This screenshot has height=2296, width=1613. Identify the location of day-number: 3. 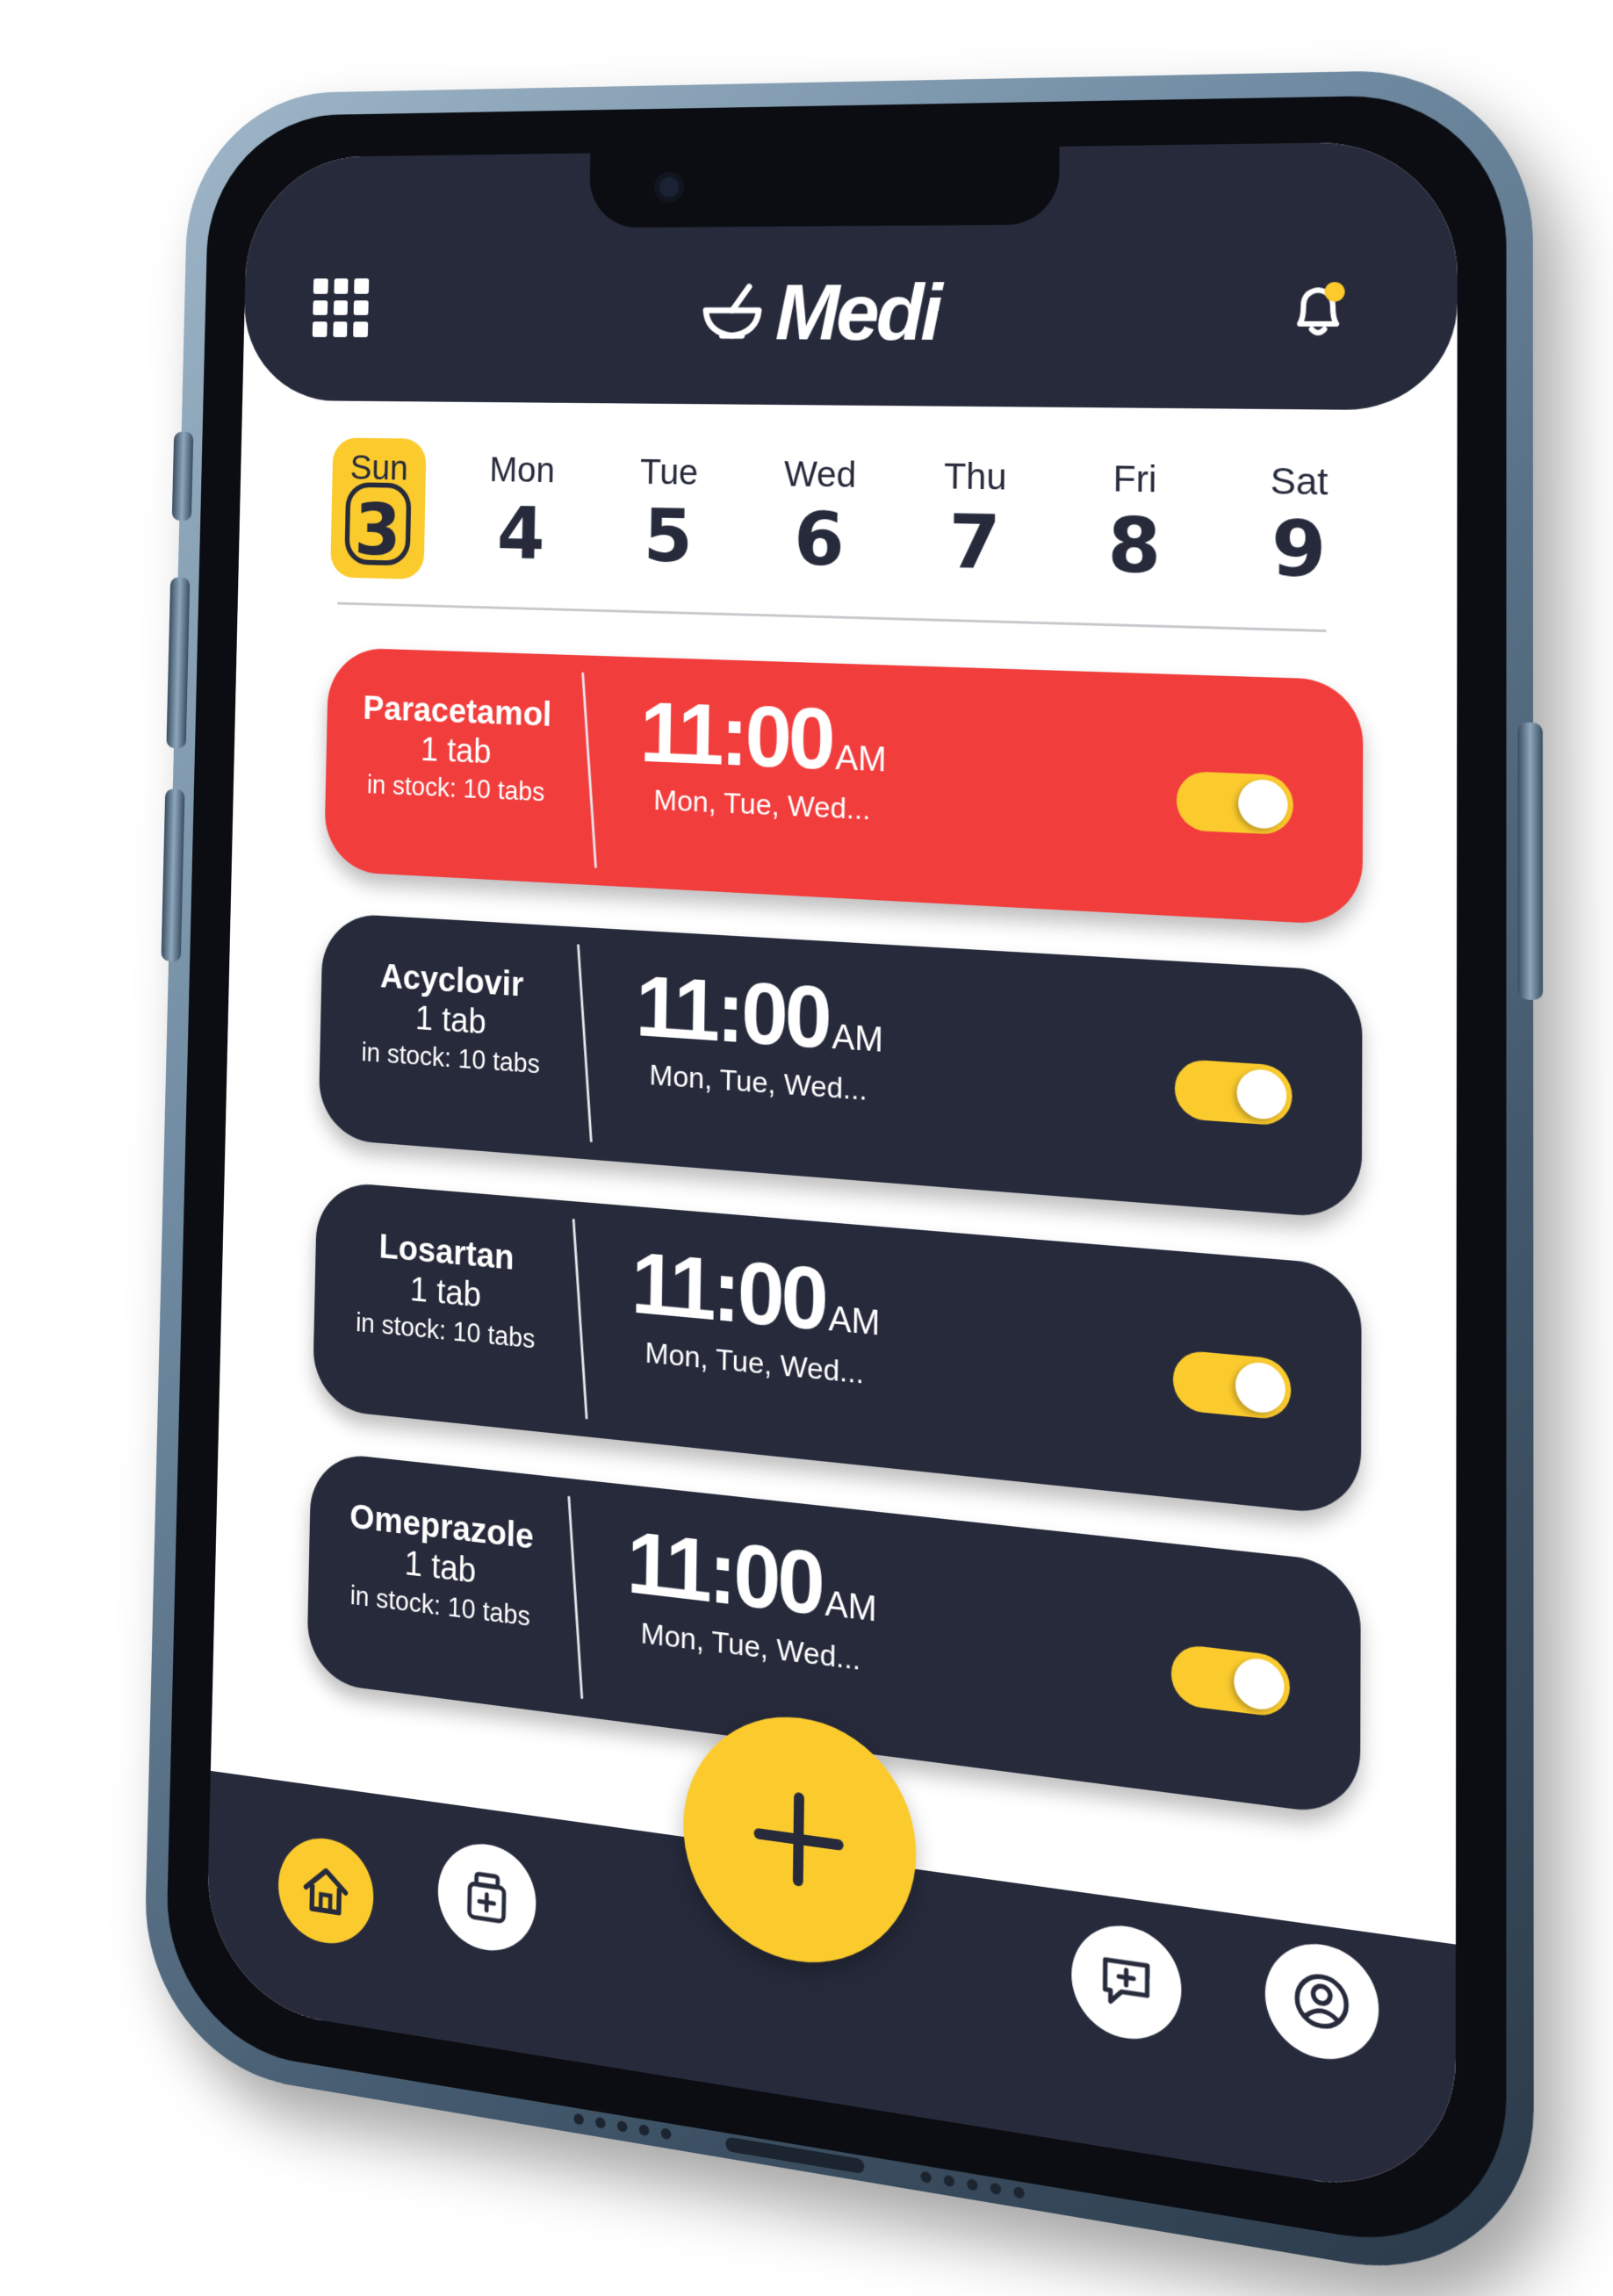
(377, 530).